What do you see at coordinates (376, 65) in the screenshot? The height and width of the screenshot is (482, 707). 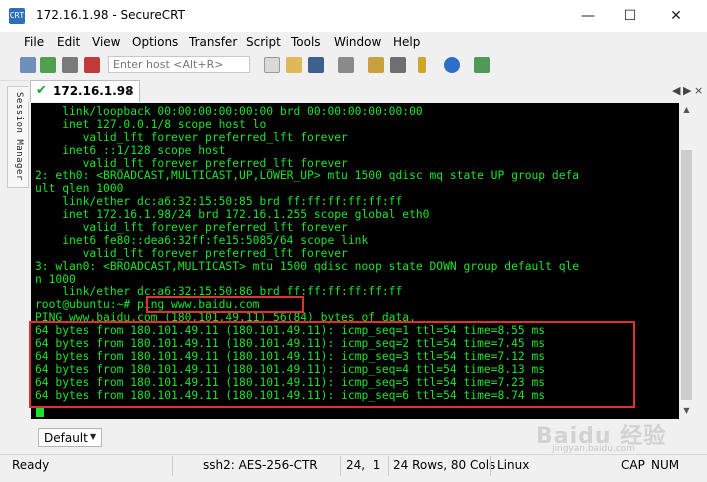 I see `session-options-icon` at bounding box center [376, 65].